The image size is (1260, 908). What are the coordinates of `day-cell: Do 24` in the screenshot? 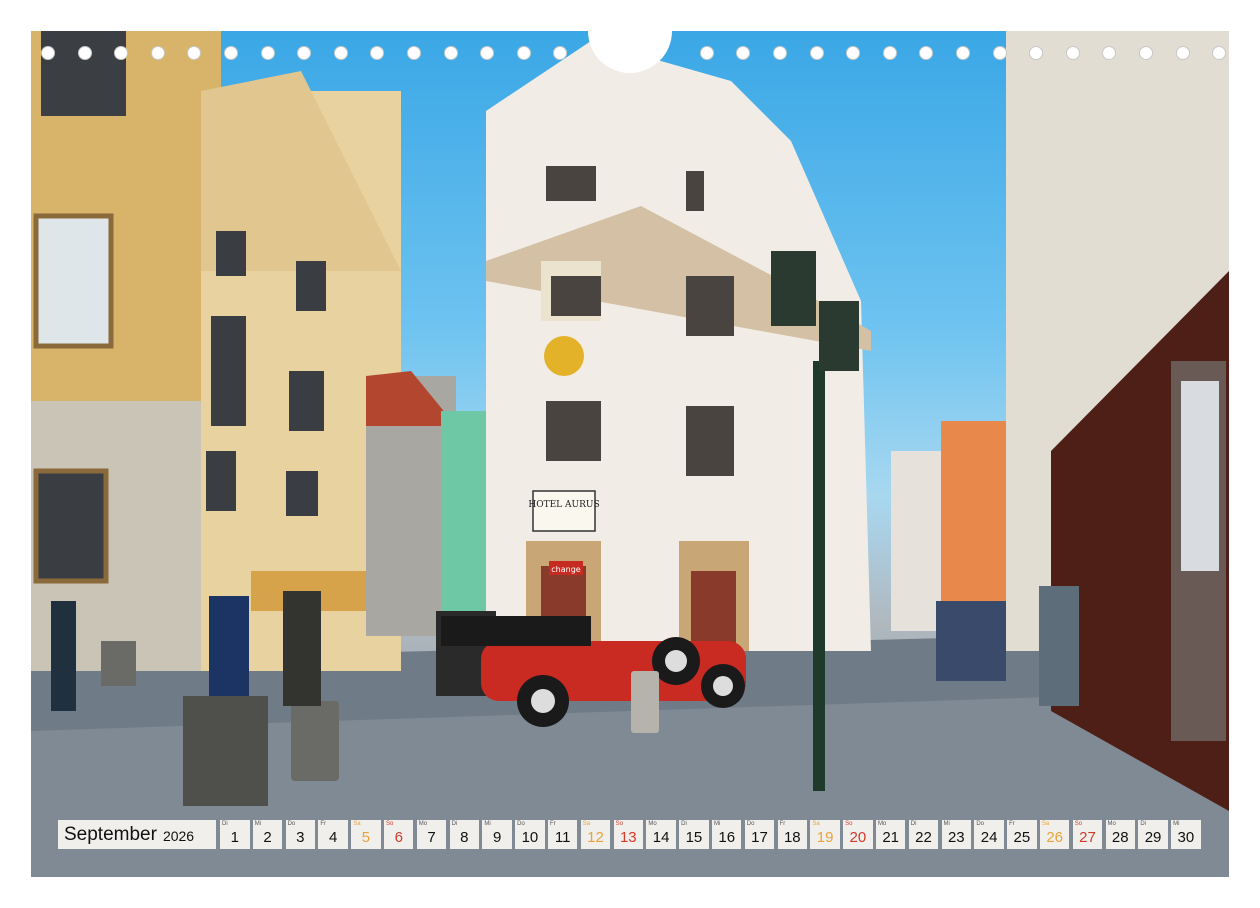 It's located at (989, 834).